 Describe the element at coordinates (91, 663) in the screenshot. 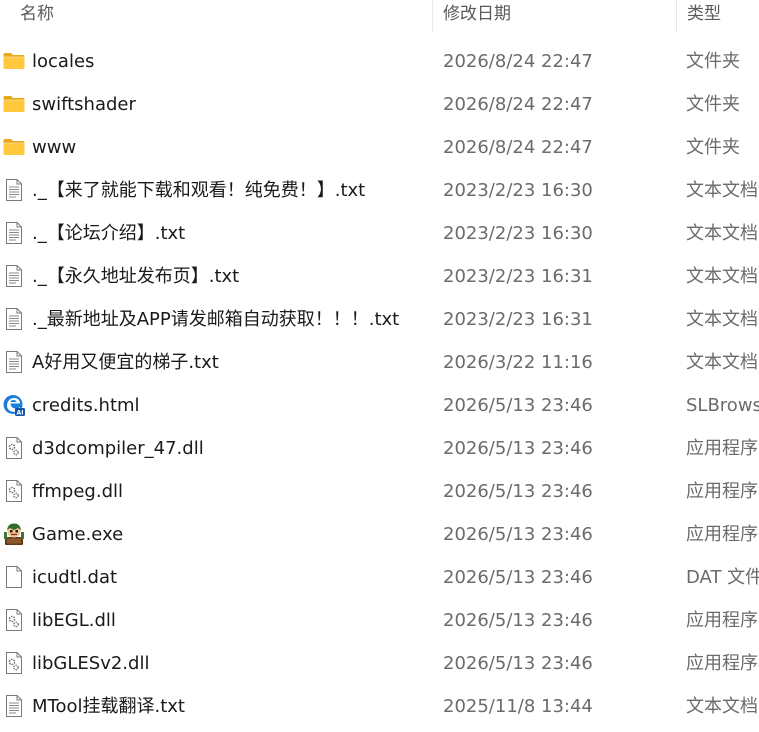

I see `file-name: libGLESv2.dll` at that location.